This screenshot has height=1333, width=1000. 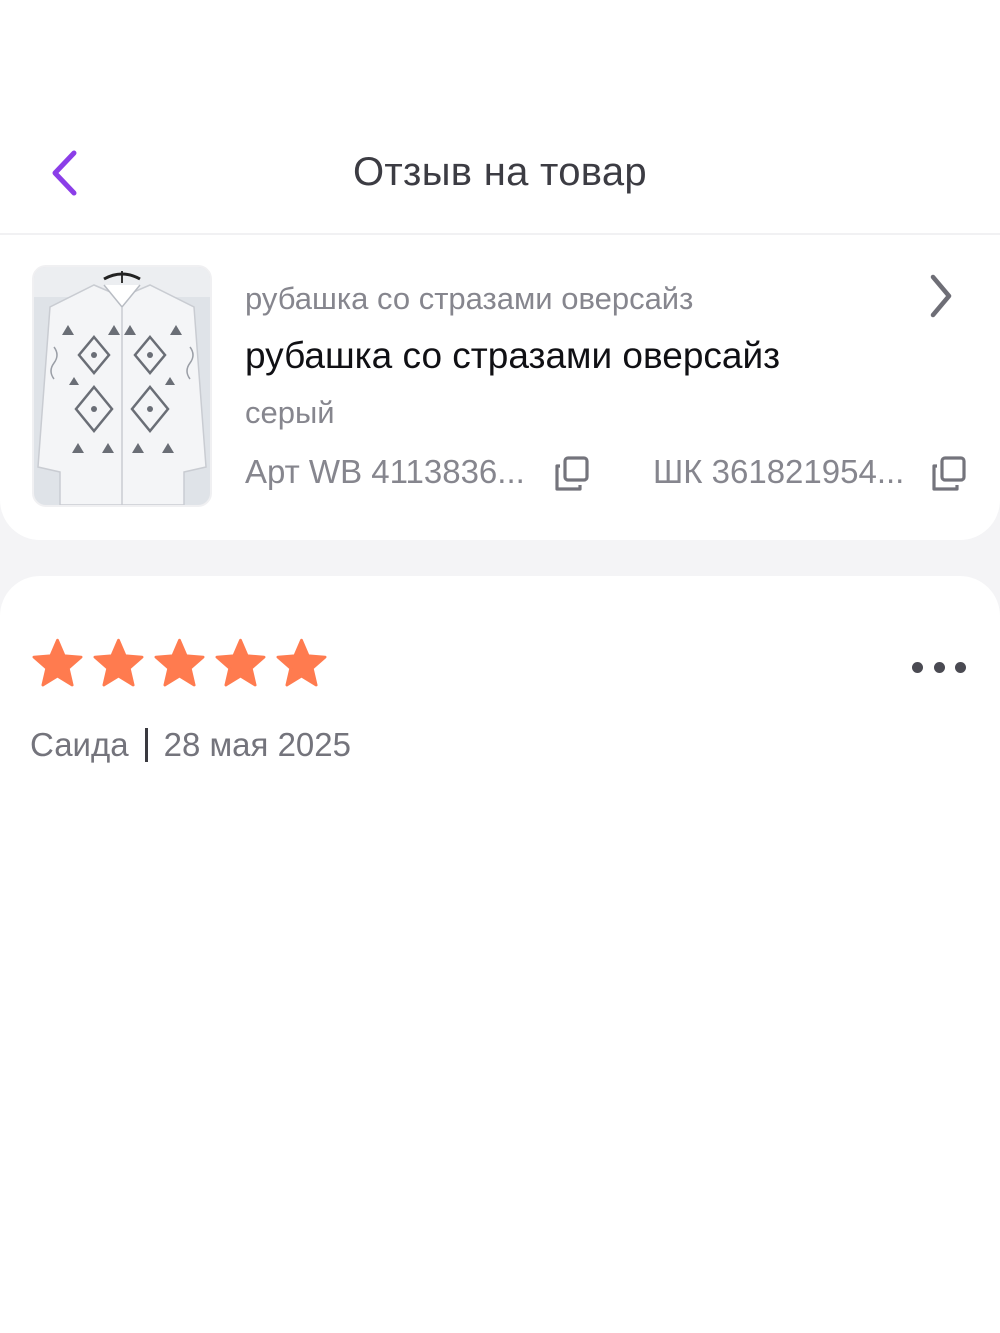 I want to click on product-color: серый, so click(x=290, y=412).